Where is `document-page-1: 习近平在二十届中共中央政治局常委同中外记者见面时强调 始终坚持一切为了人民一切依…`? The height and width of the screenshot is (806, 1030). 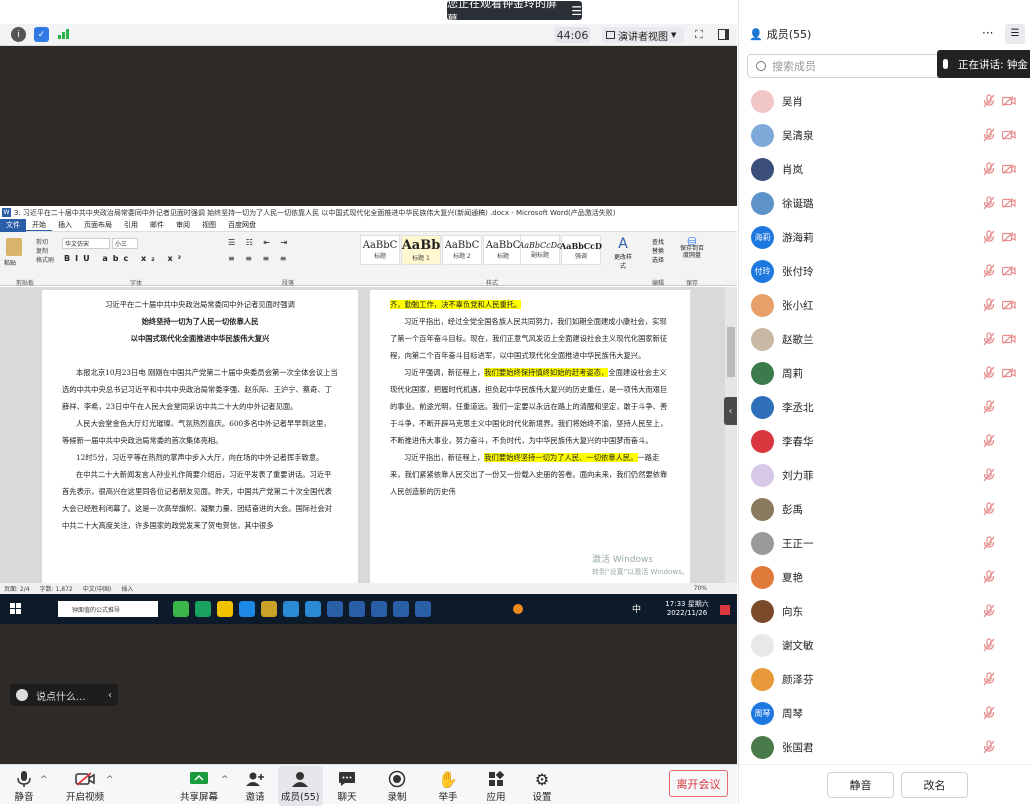
document-page-1: 习近平在二十届中共中央政治局常委同中外记者见面时强调 始终坚持一切为了人民一切依… is located at coordinates (200, 436).